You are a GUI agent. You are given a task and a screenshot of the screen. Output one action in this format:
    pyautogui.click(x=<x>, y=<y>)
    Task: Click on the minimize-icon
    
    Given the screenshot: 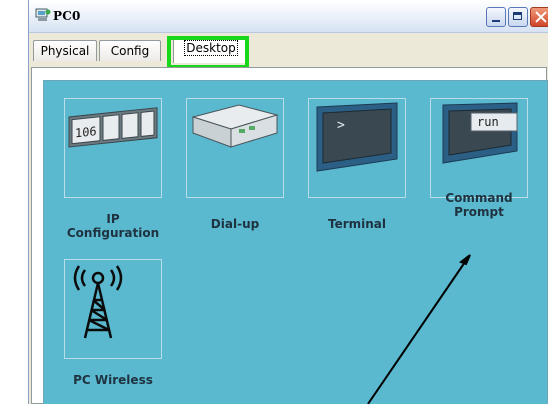 What is the action you would take?
    pyautogui.click(x=496, y=17)
    